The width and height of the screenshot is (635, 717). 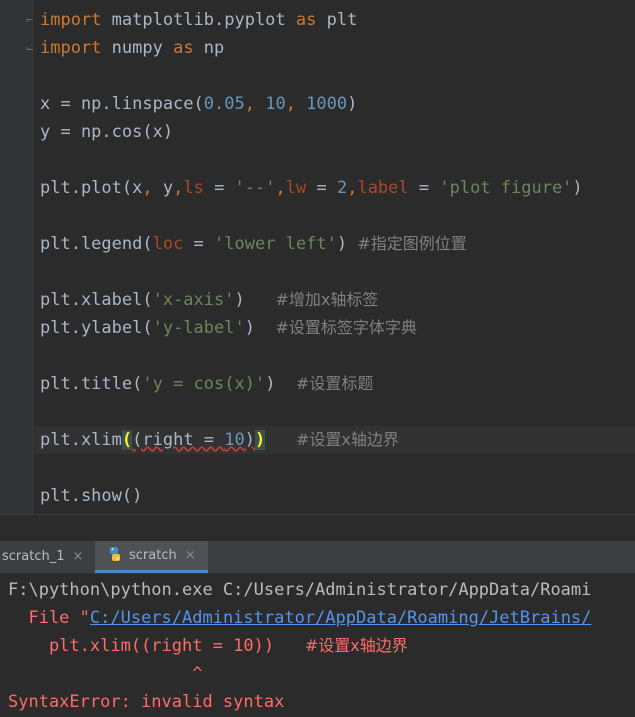 What do you see at coordinates (163, 188) in the screenshot?
I see `code-text: y` at bounding box center [163, 188].